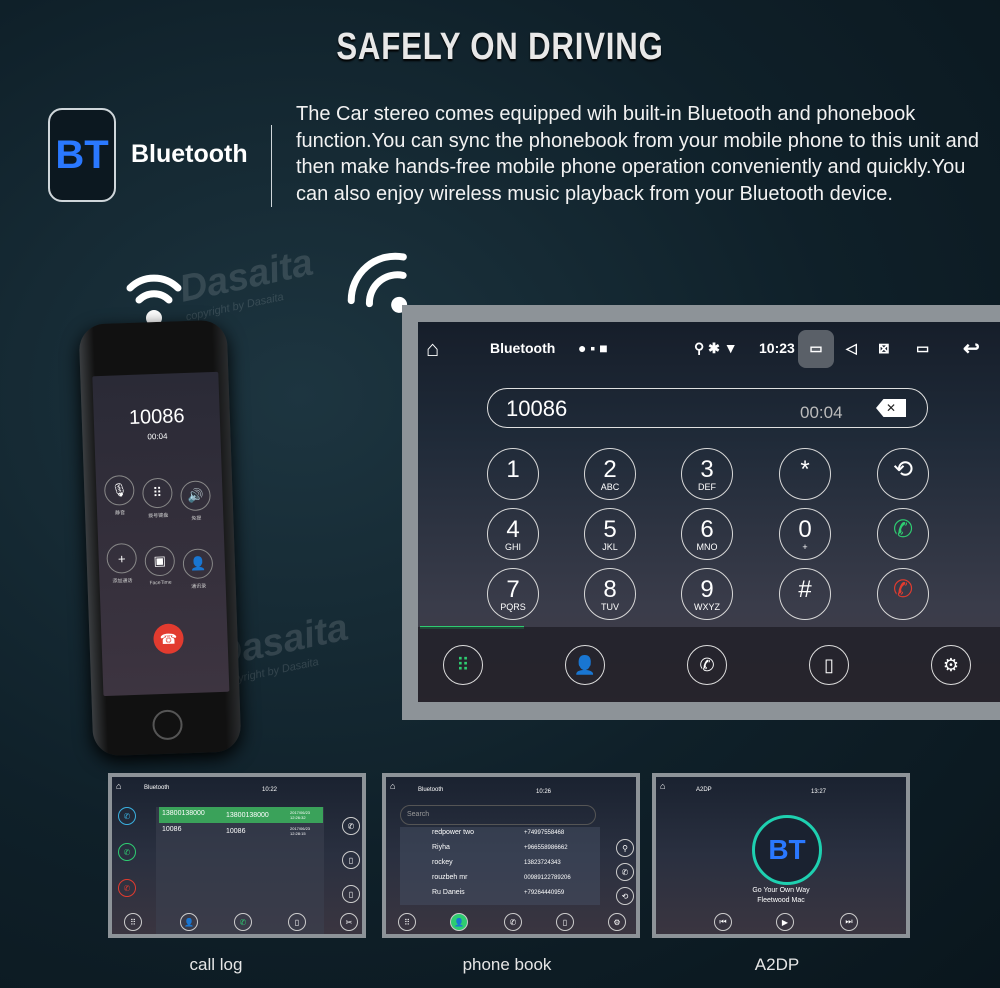  I want to click on dialpad-icon: ⠿, so click(463, 665).